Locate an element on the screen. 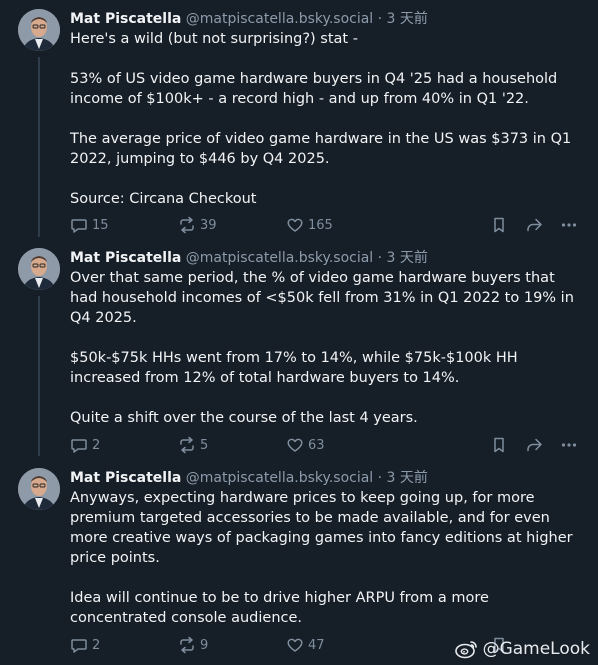 This screenshot has width=598, height=665. like-button: 47 is located at coordinates (305, 645).